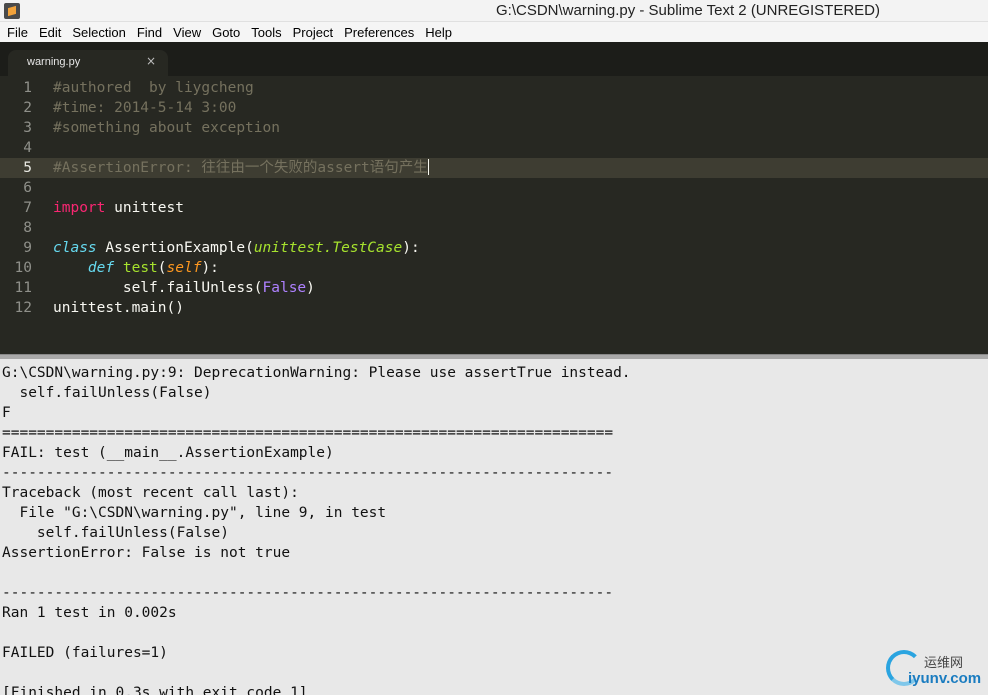  What do you see at coordinates (151, 61) in the screenshot?
I see `close-icon: ×` at bounding box center [151, 61].